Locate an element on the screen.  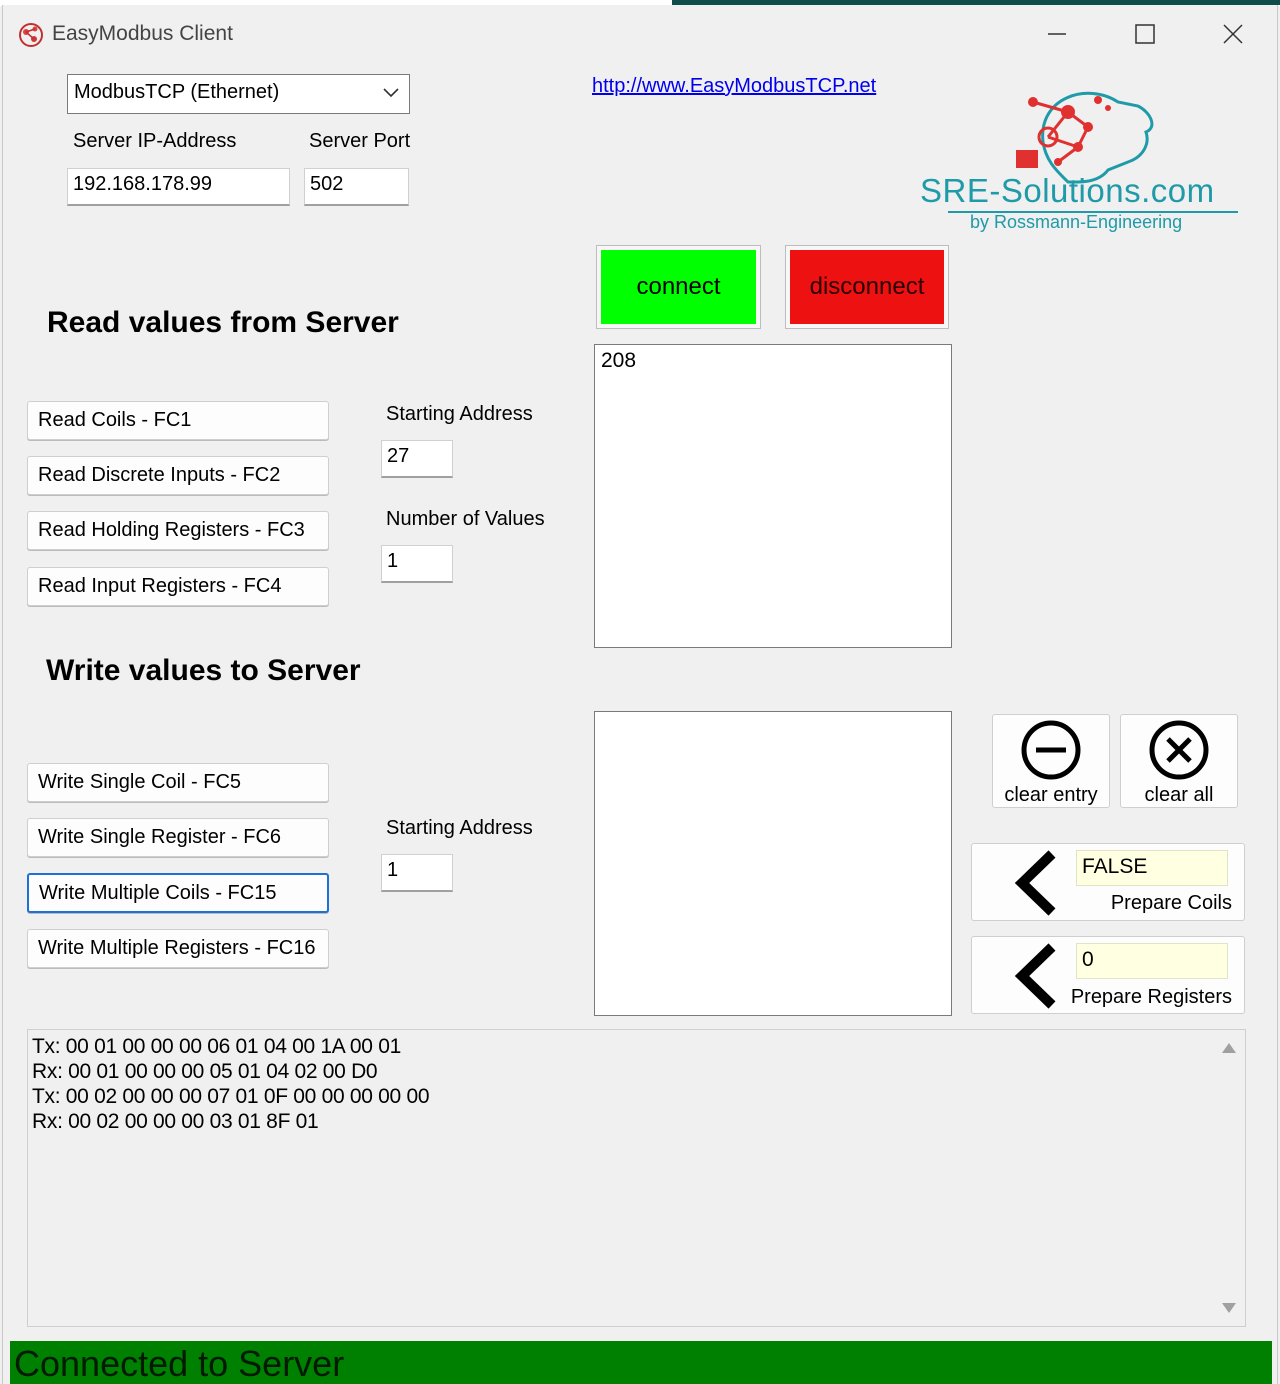
connect-button: connect is located at coordinates (678, 287).